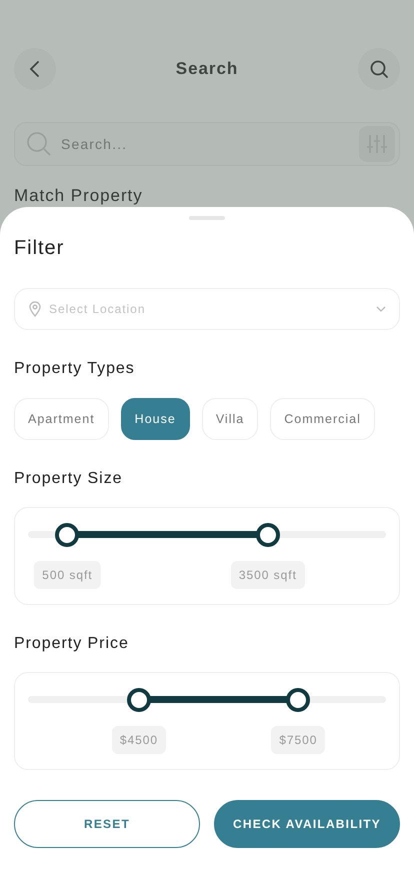 The image size is (414, 896). What do you see at coordinates (72, 644) in the screenshot?
I see `section-title: Property Price` at bounding box center [72, 644].